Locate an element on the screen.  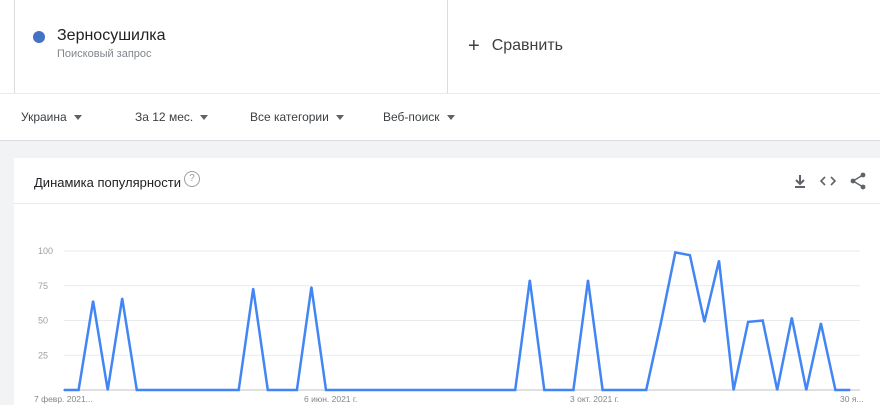
category-filter: Все категории is located at coordinates (297, 117).